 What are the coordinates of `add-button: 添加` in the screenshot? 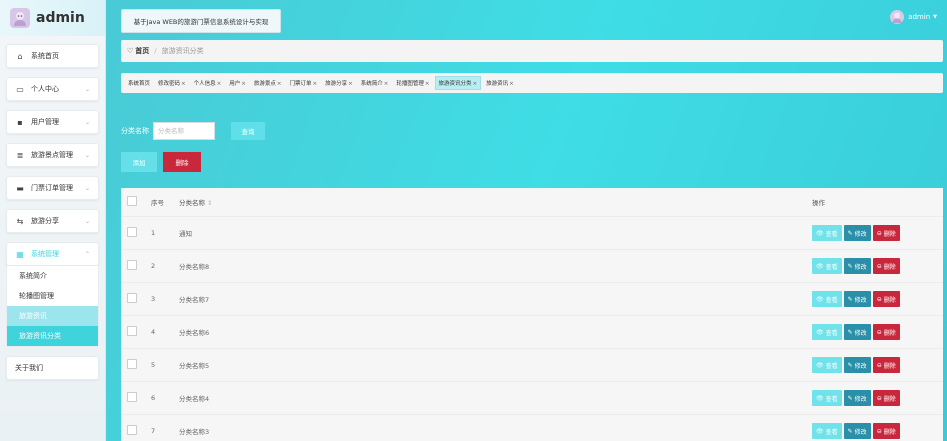 It's located at (139, 162).